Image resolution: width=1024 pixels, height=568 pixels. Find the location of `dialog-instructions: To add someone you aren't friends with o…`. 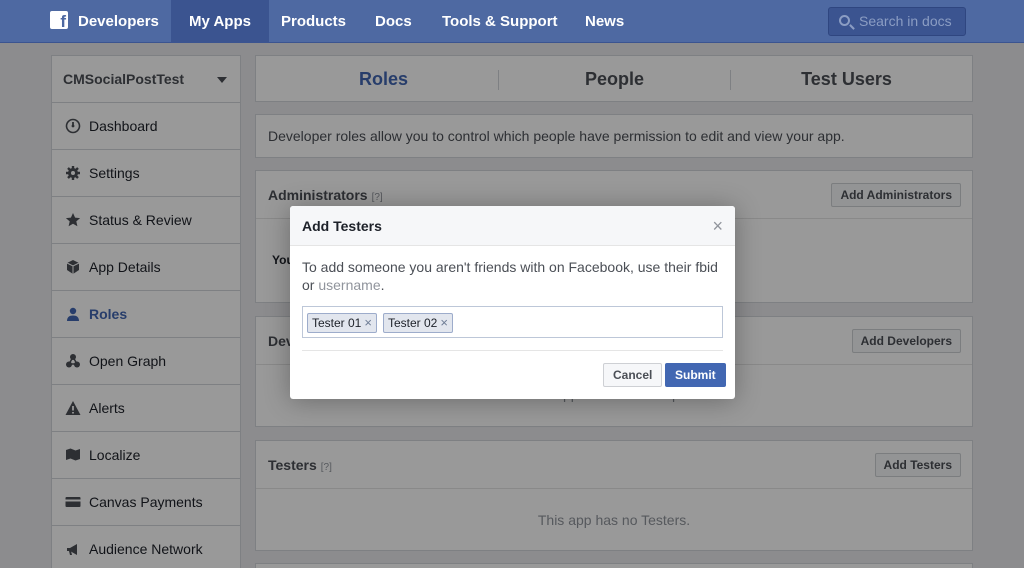

dialog-instructions: To add someone you aren't friends with o… is located at coordinates (510, 276).